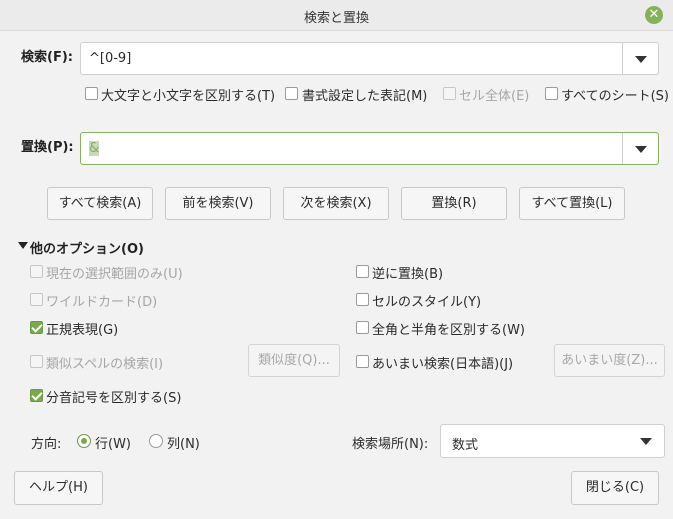 Image resolution: width=673 pixels, height=519 pixels. I want to click on find-next-button: 次を検索(X), so click(336, 203).